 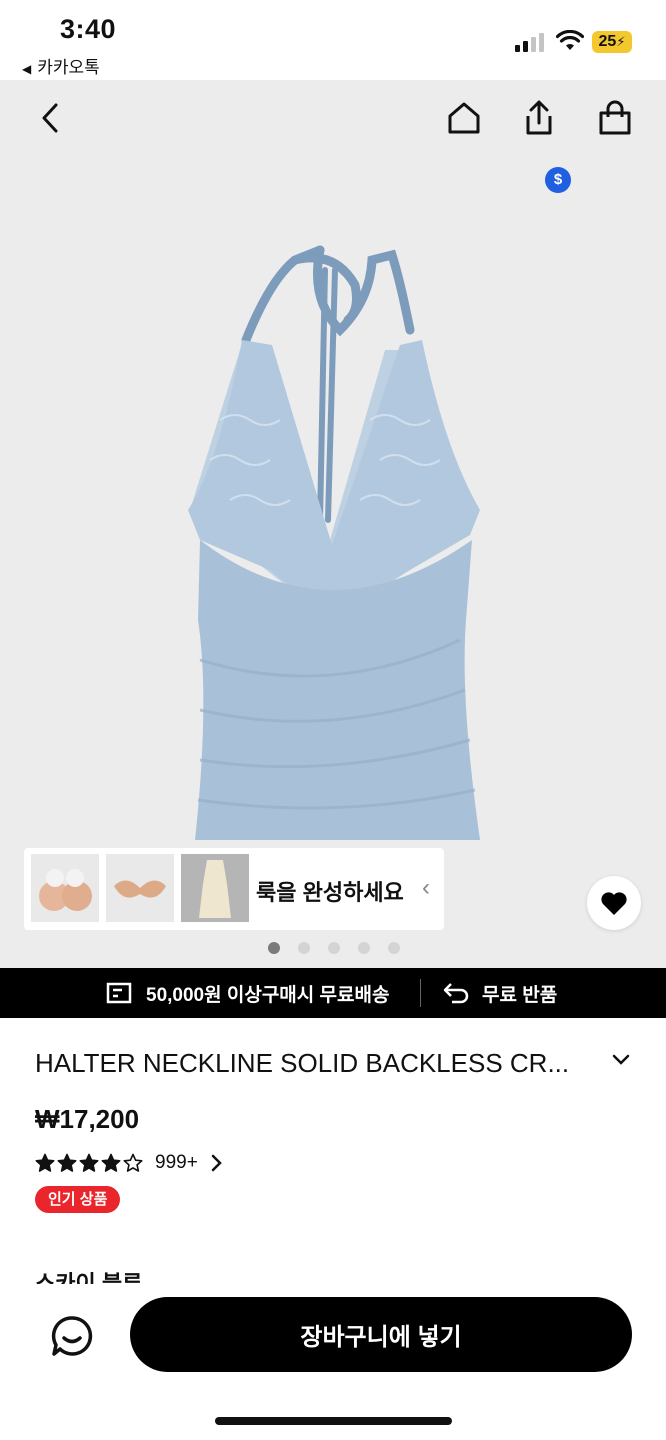 I want to click on chat-button, so click(x=72, y=1336).